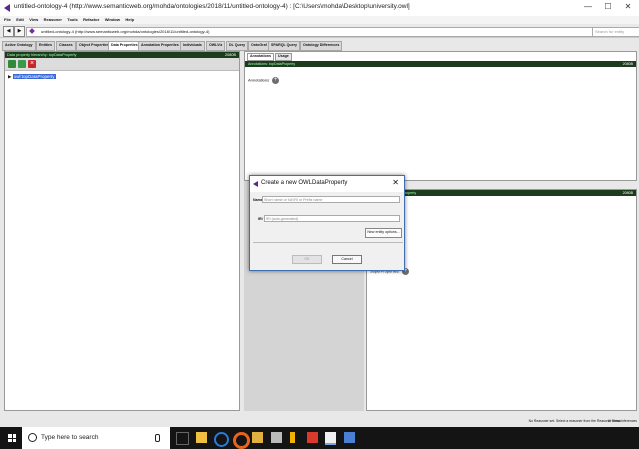 The height and width of the screenshot is (449, 639). I want to click on tab-object-properties: Object Properties, so click(94, 46).